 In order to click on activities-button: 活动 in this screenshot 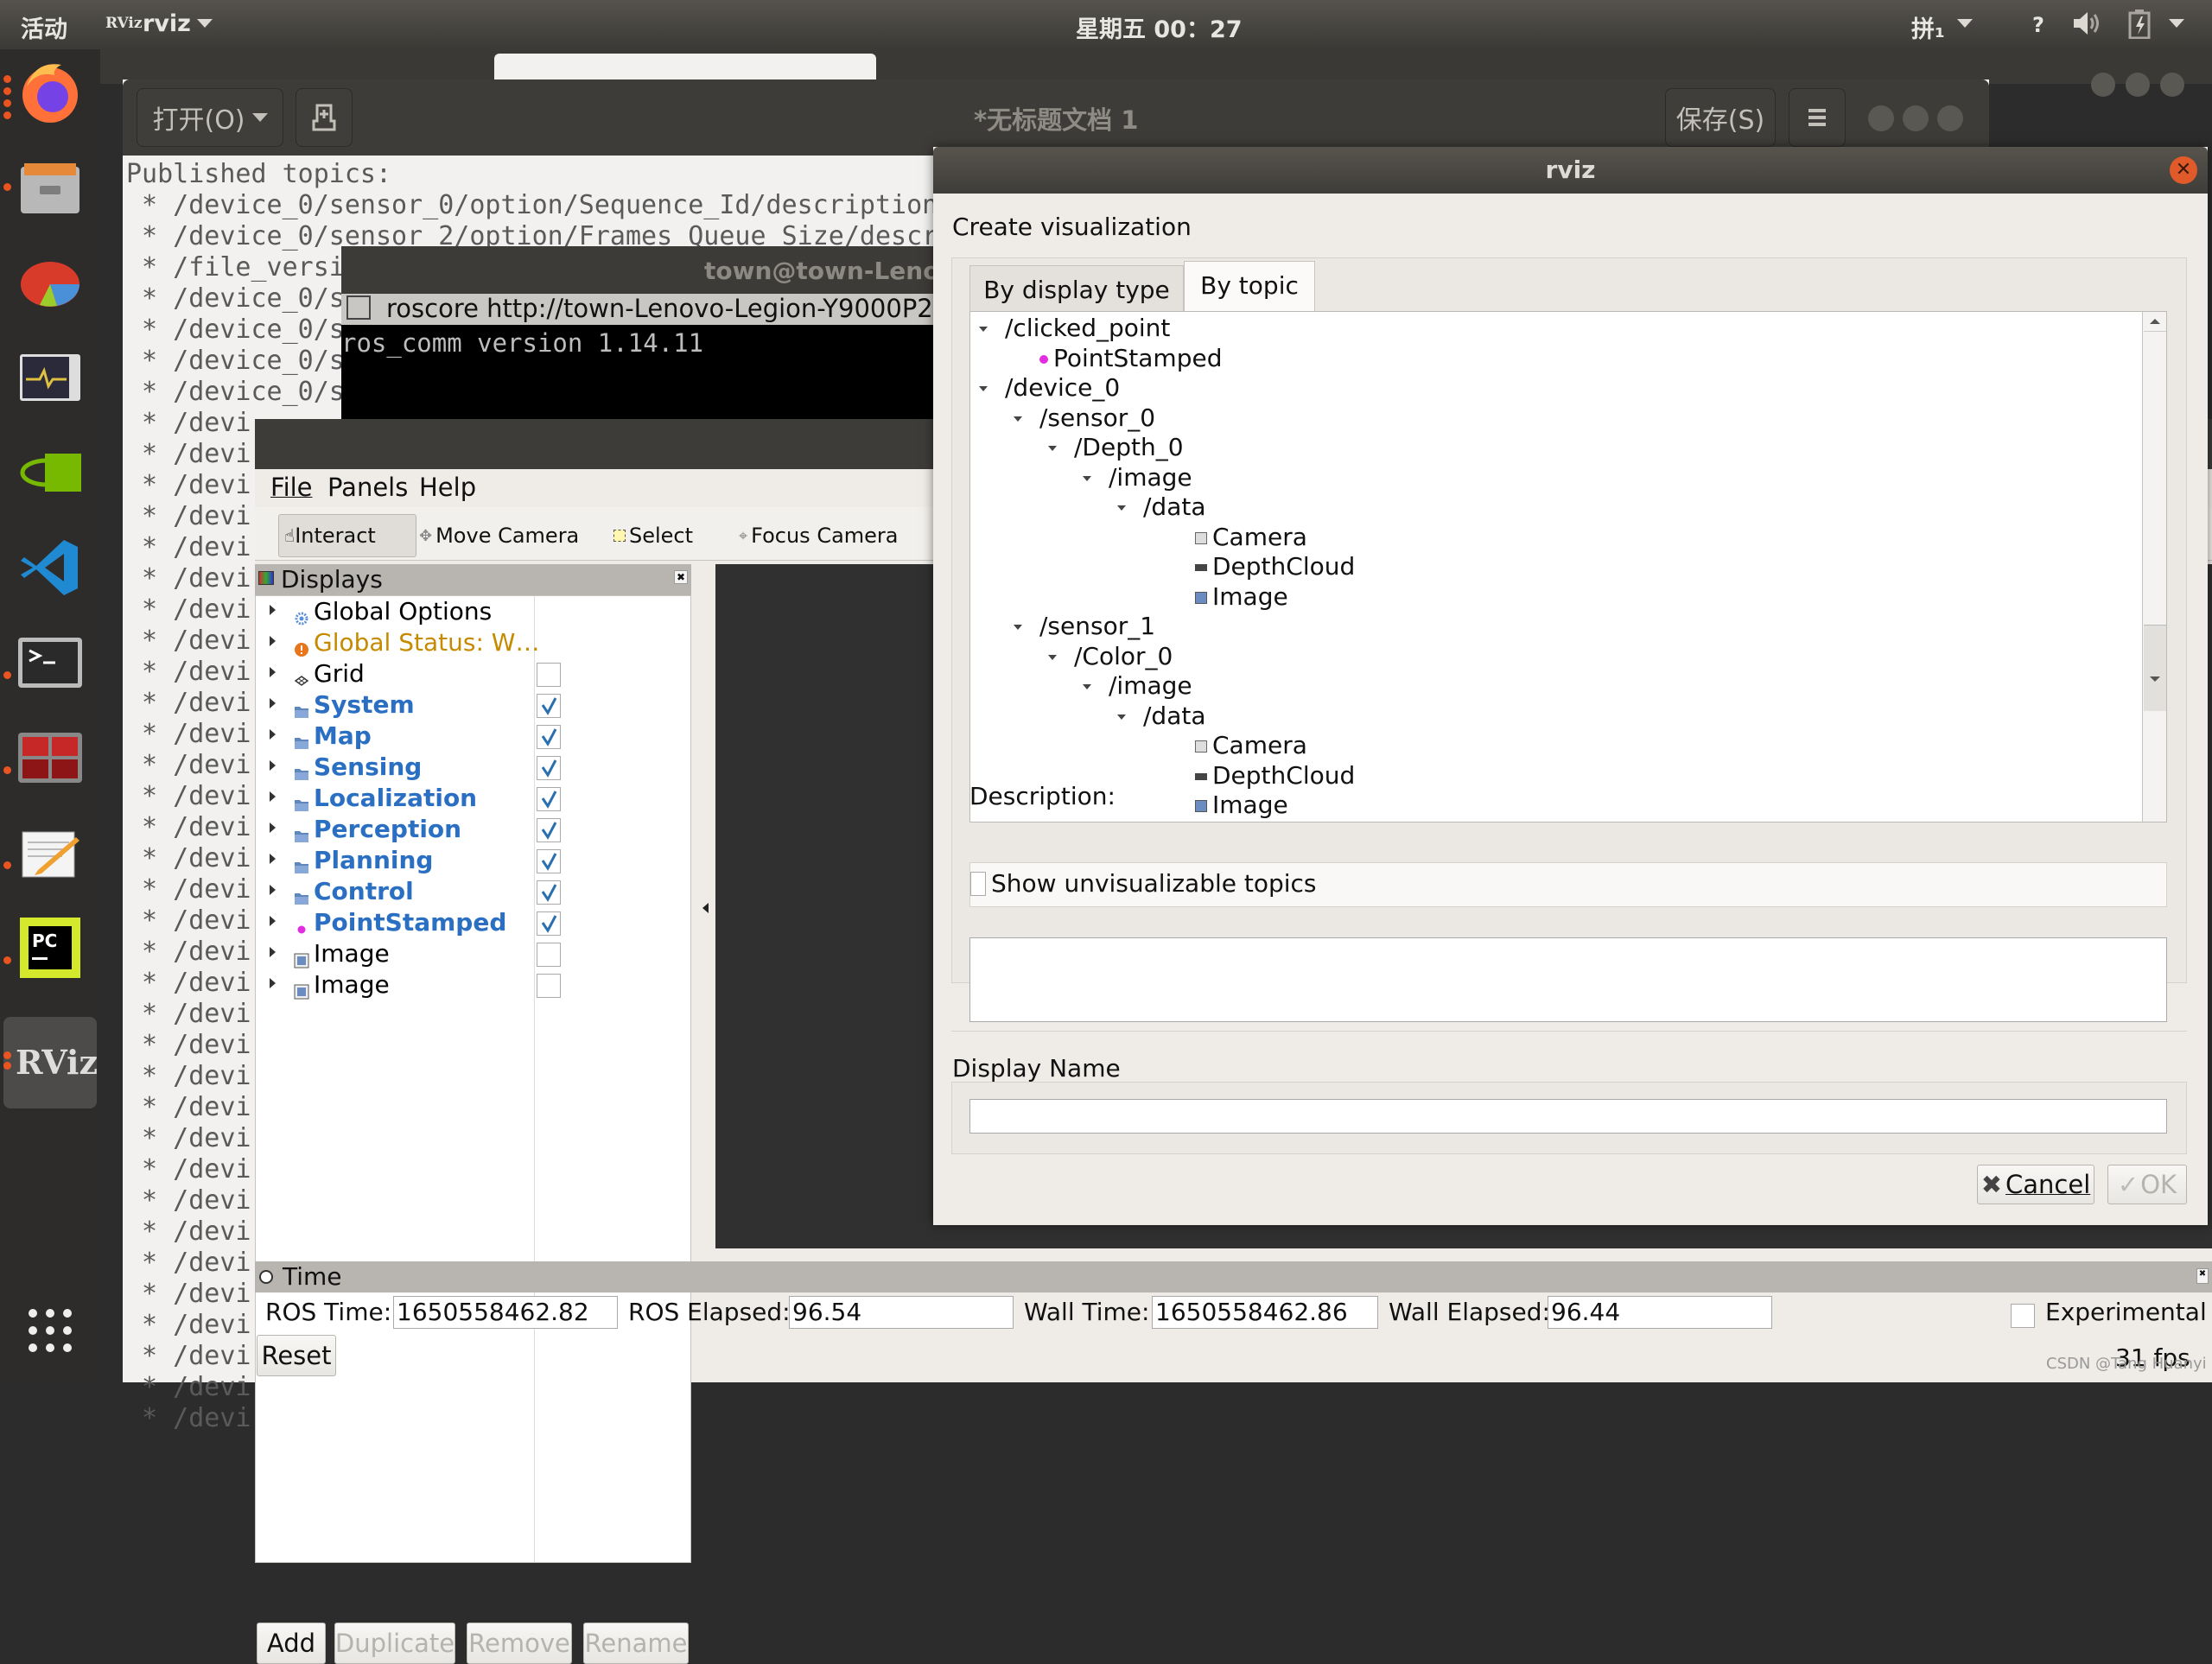, I will do `click(44, 27)`.